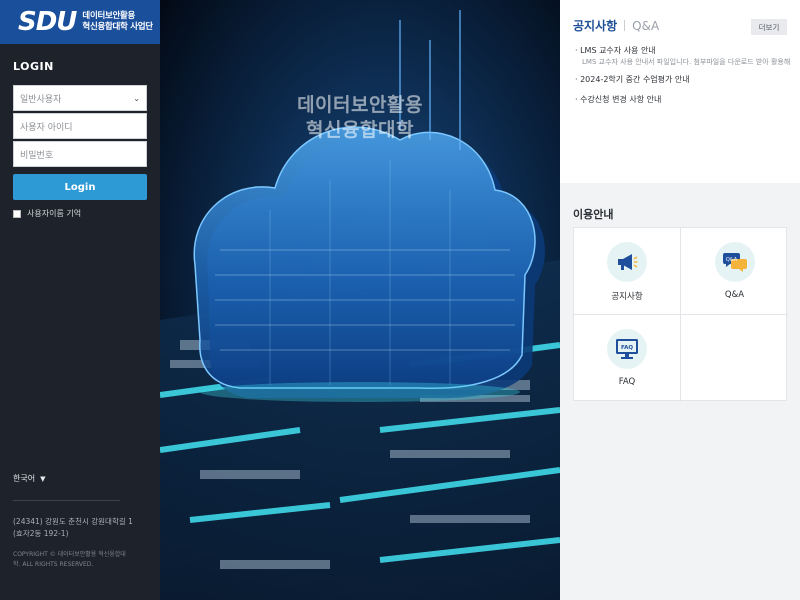 The height and width of the screenshot is (600, 800). What do you see at coordinates (734, 295) in the screenshot?
I see `guide-qa-label: Q&A` at bounding box center [734, 295].